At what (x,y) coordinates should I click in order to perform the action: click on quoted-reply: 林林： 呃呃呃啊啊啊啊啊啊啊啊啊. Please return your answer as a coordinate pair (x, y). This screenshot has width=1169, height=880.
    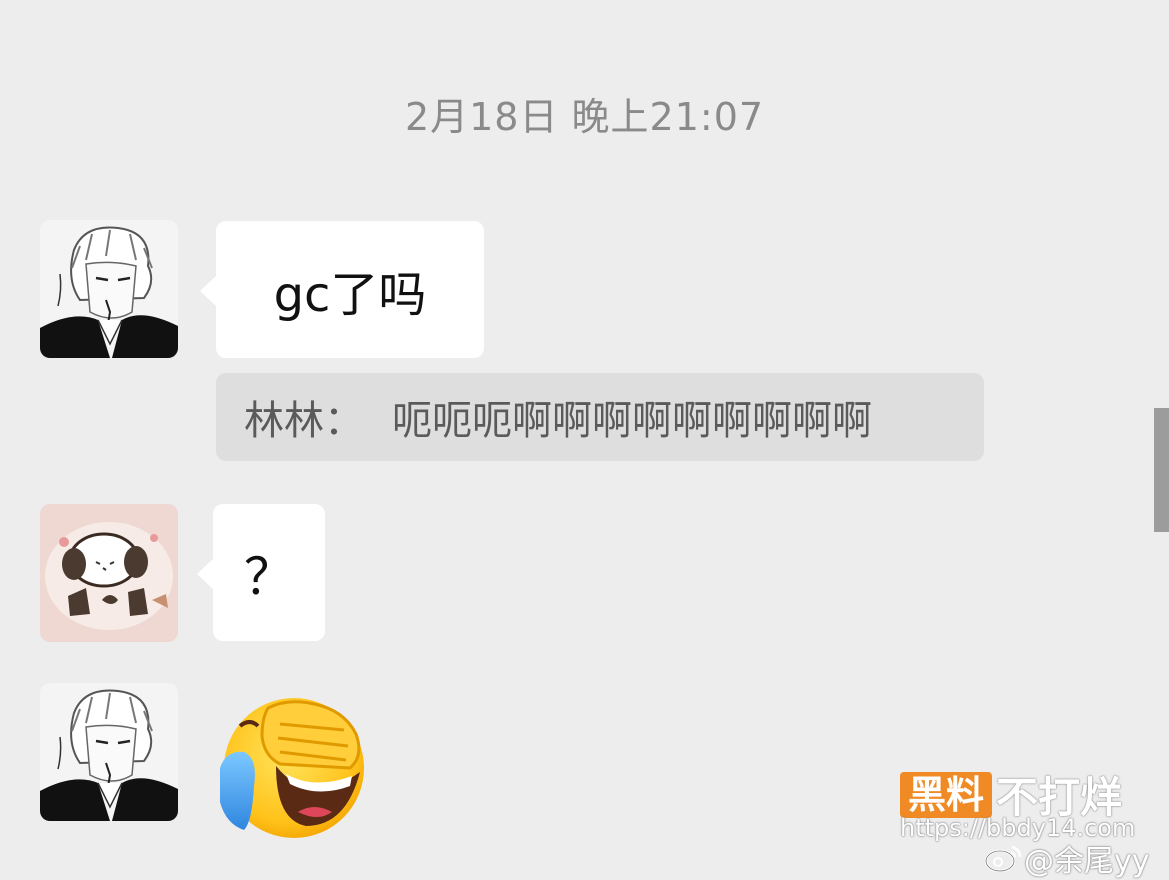
    Looking at the image, I should click on (600, 417).